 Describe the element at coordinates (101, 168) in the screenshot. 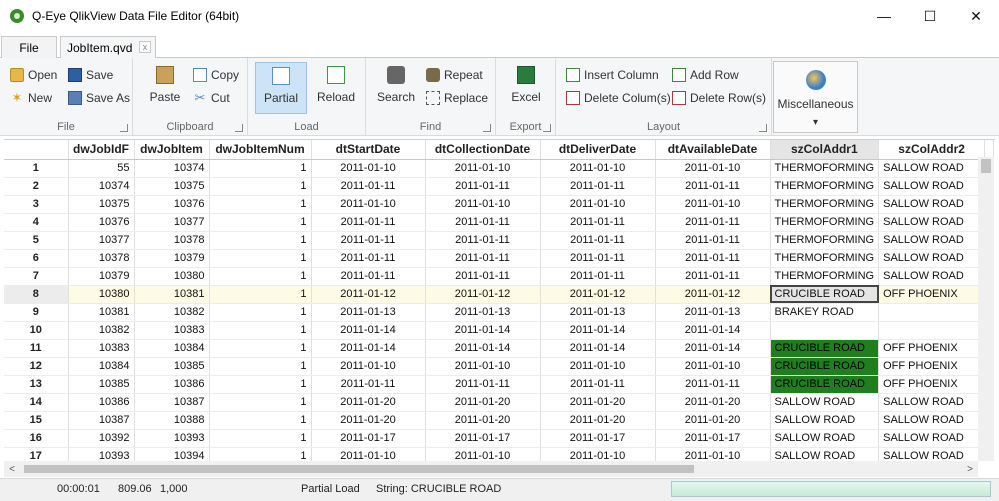

I see `table-cell: 55` at that location.